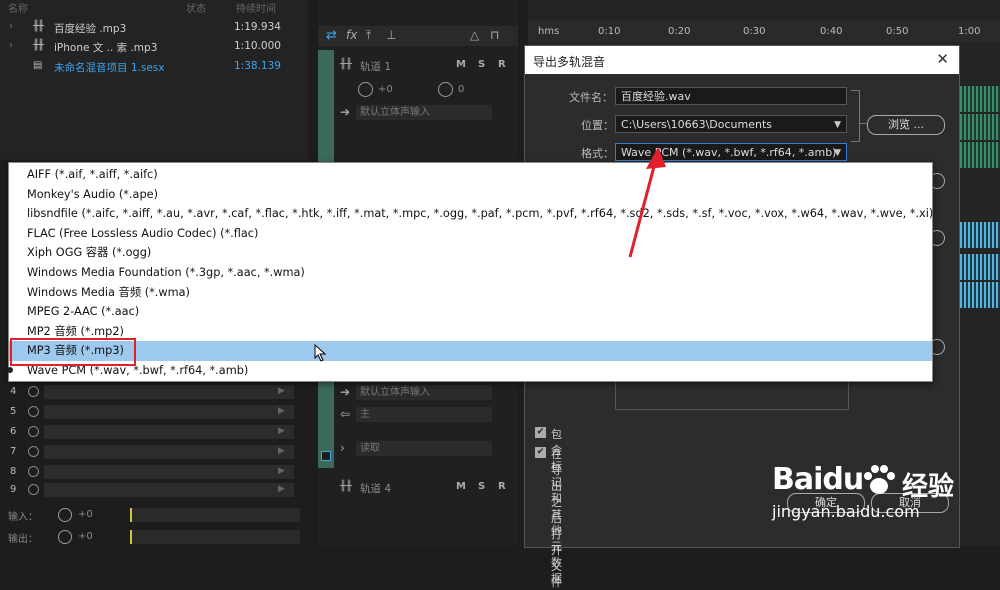 This screenshot has width=1000, height=590. I want to click on format-option-selected: Wave PCM (*.wav, *.bwf, *.rf64, *.amb), so click(469, 371).